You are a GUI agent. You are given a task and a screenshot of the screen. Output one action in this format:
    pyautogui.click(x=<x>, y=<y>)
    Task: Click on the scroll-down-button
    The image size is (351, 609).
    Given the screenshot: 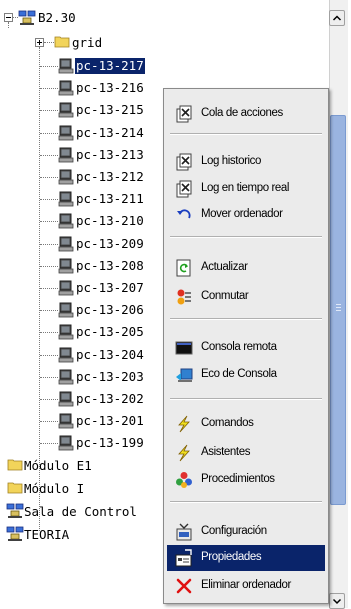 What is the action you would take?
    pyautogui.click(x=337, y=601)
    